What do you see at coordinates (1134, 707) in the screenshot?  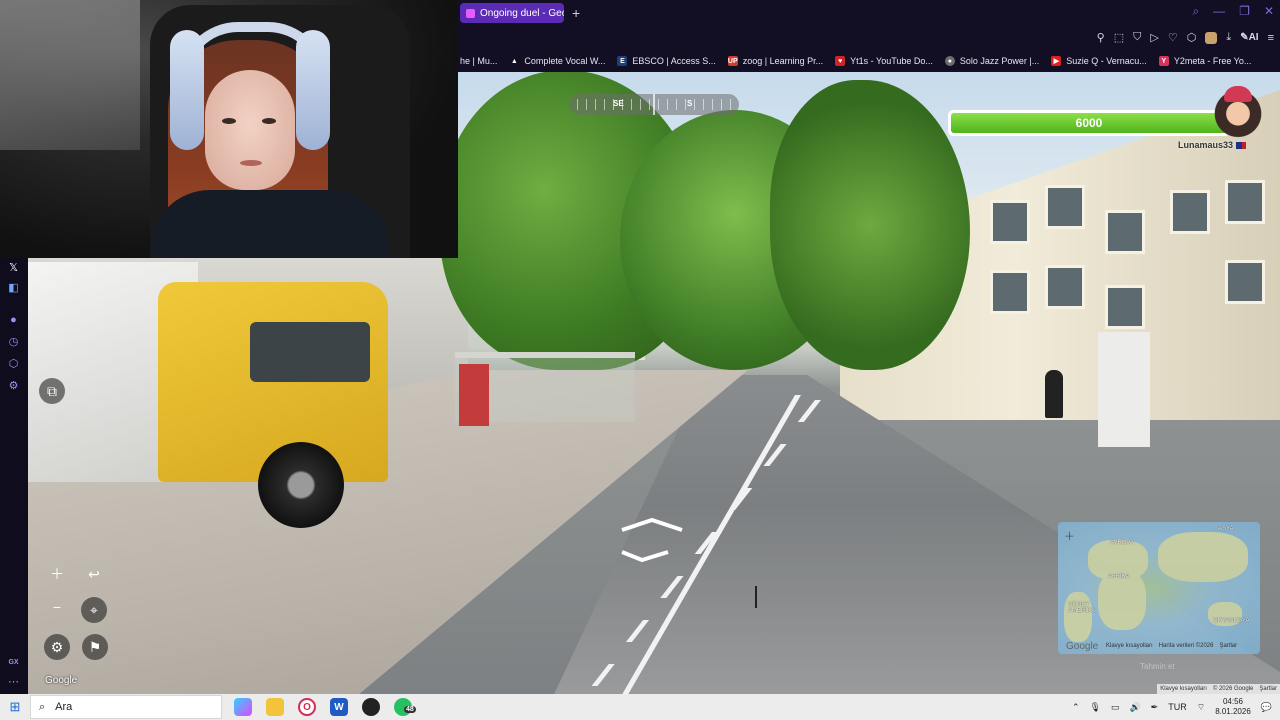 I see `volume-icon: 🔊` at bounding box center [1134, 707].